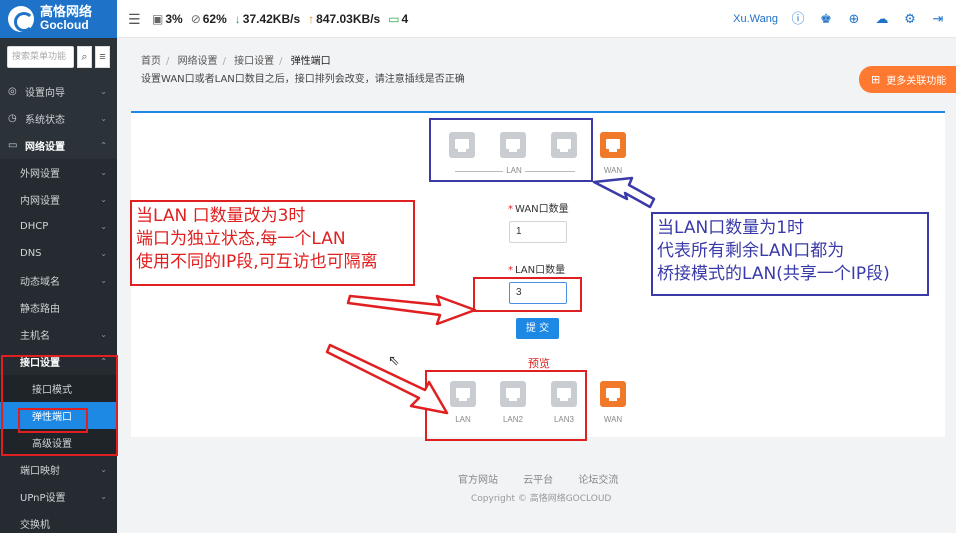 The image size is (956, 533). What do you see at coordinates (538, 232) in the screenshot?
I see `wan-count-input: 1` at bounding box center [538, 232].